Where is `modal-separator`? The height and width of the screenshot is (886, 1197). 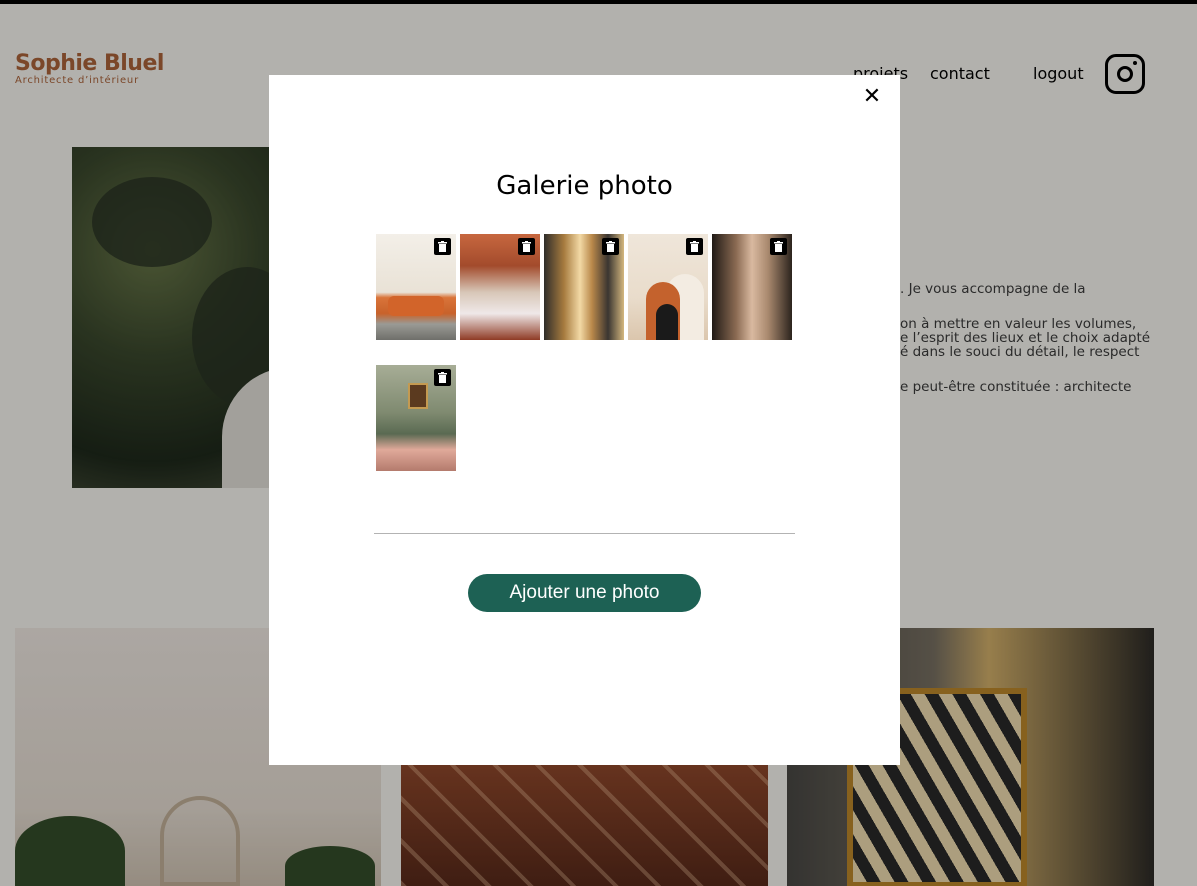
modal-separator is located at coordinates (584, 533).